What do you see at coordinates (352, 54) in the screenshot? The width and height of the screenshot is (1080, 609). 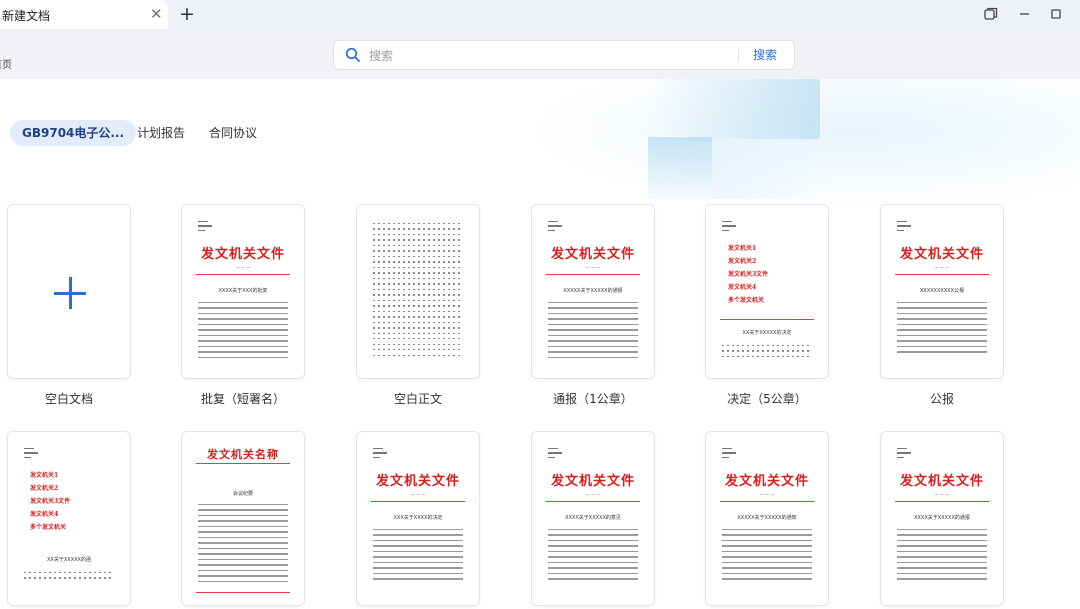 I see `search-icon` at bounding box center [352, 54].